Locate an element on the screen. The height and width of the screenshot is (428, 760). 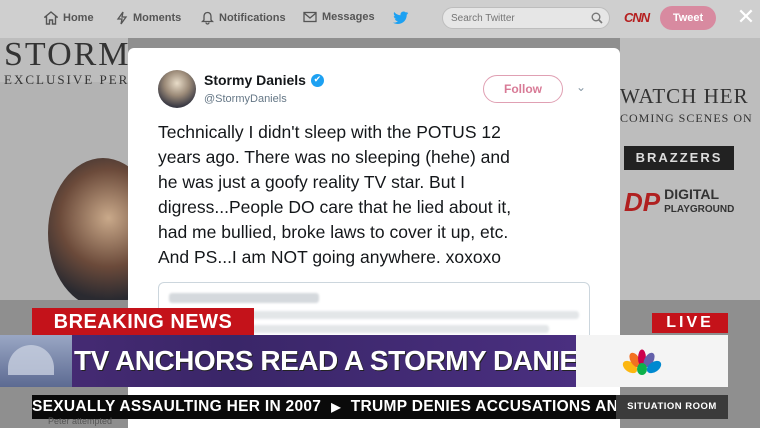
nbc-peacock-icon is located at coordinates (642, 362).